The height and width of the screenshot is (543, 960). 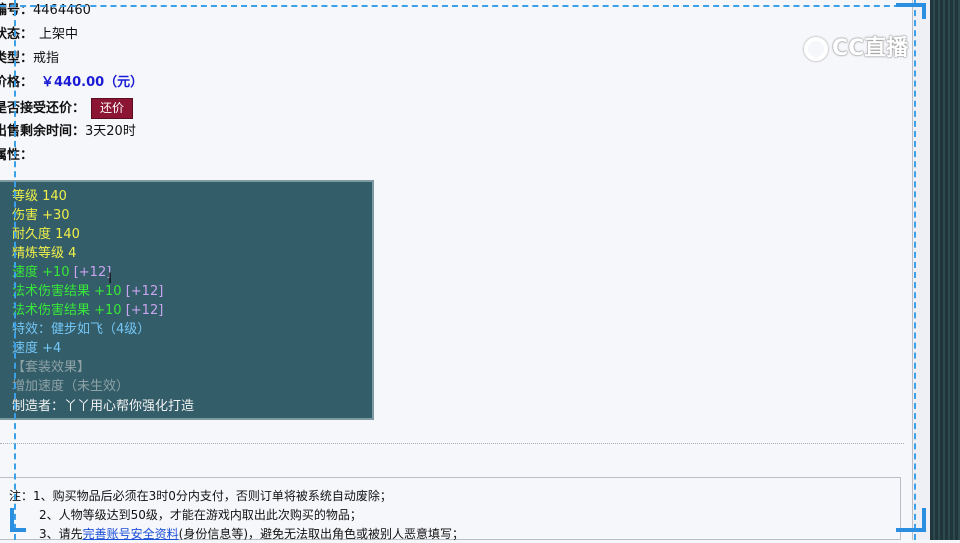 What do you see at coordinates (46, 58) in the screenshot?
I see `type-value: 戒指` at bounding box center [46, 58].